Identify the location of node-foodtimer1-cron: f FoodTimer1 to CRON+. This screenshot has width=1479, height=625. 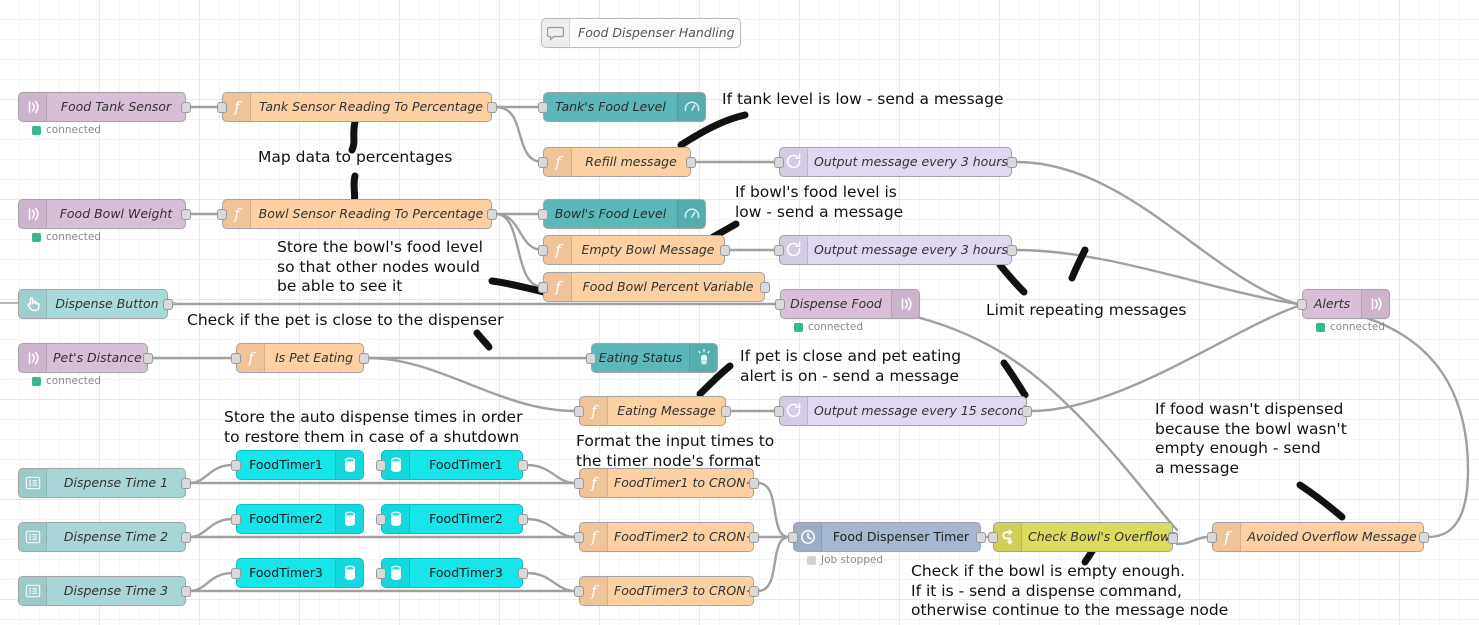
(666, 483).